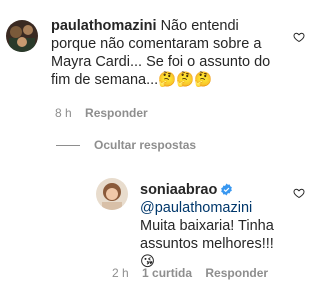  What do you see at coordinates (116, 113) in the screenshot?
I see `comment-reply-button: Responder` at bounding box center [116, 113].